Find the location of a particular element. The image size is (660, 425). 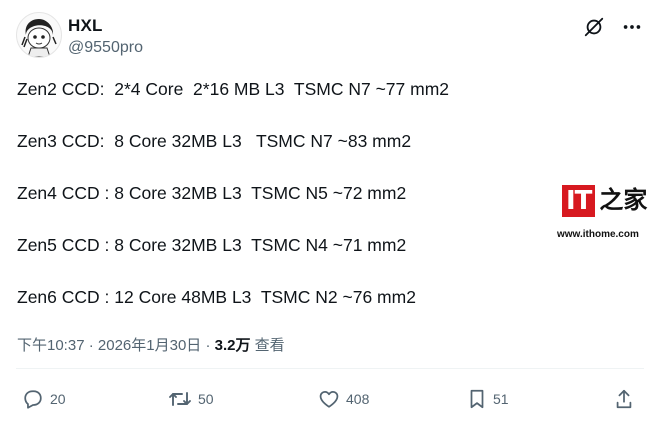

bookmark-count: 51 is located at coordinates (501, 399).